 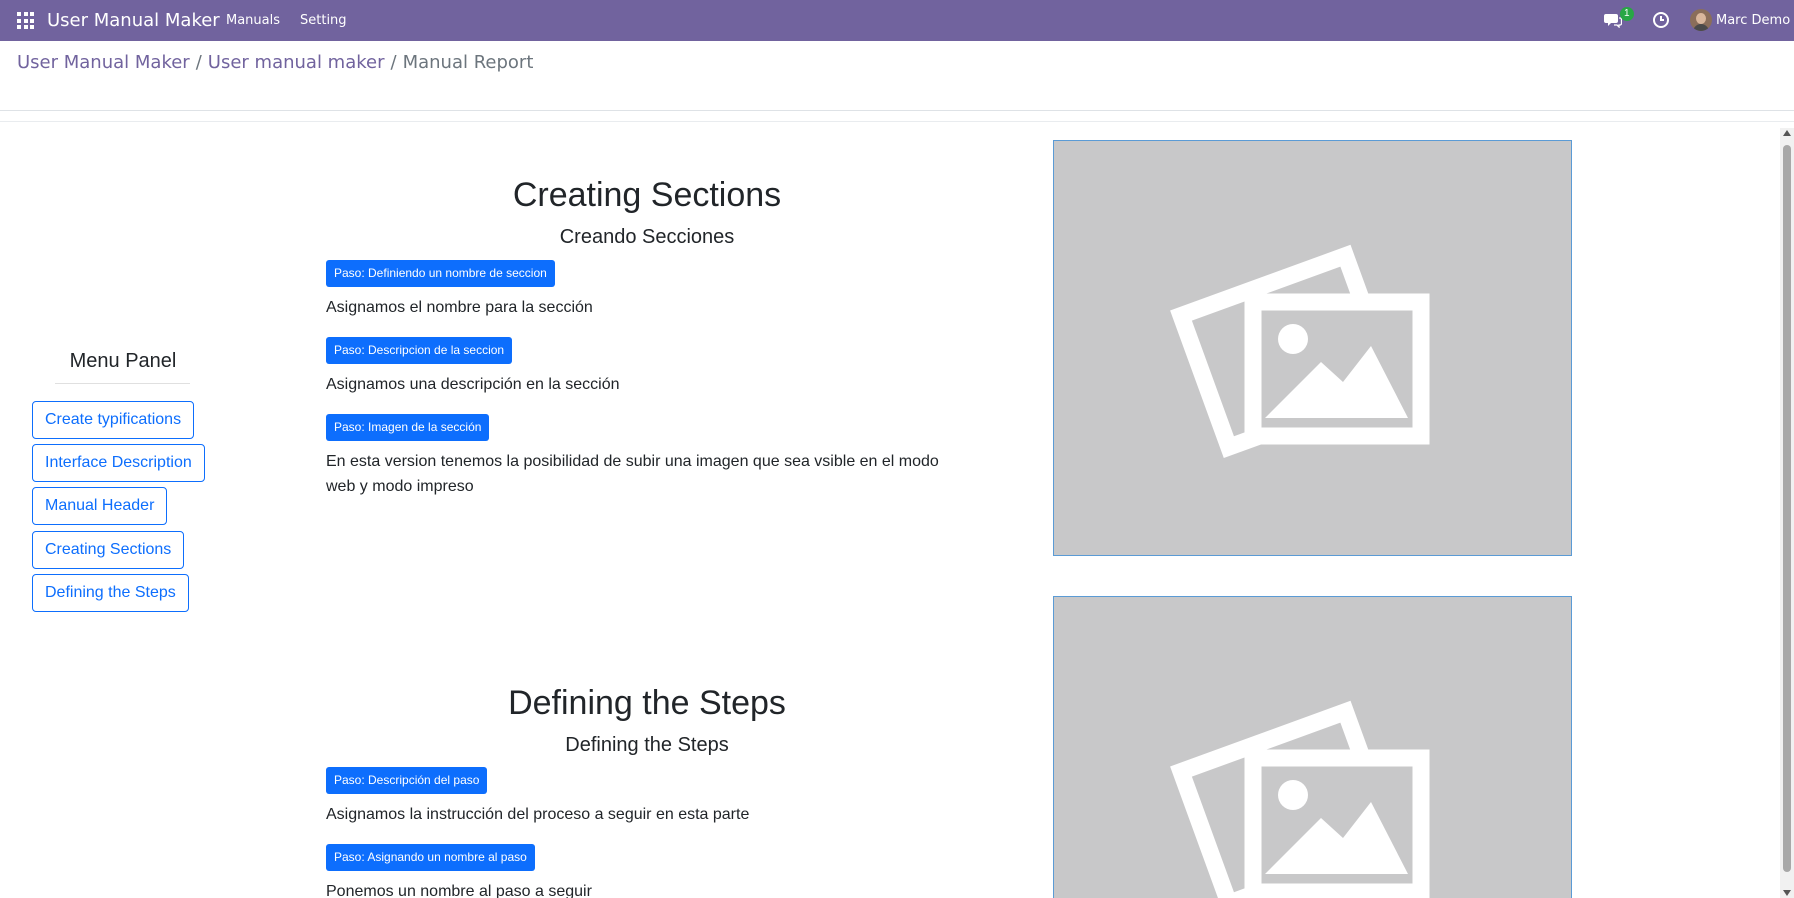 I want to click on breadcrumb-item: User manual maker, so click(x=296, y=62).